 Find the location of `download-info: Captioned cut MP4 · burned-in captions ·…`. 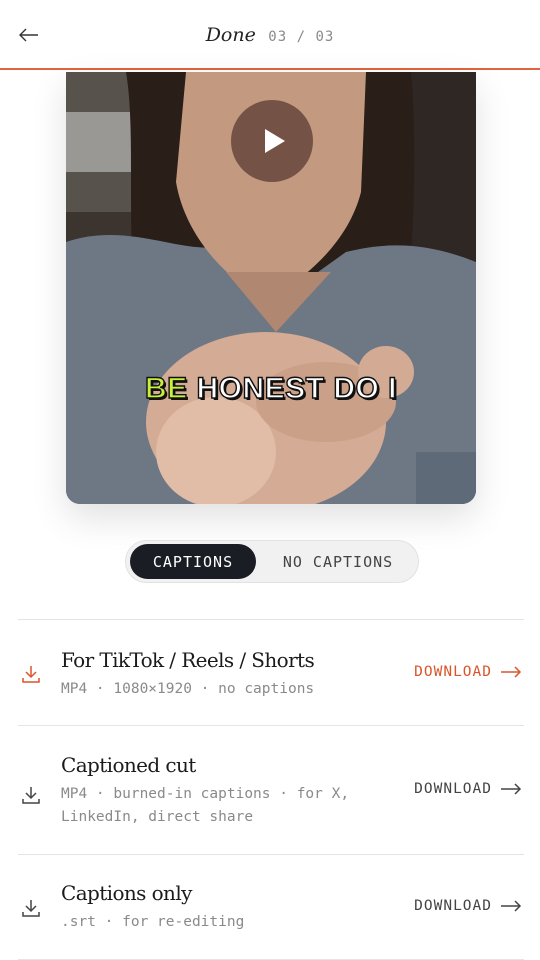

download-info: Captioned cut MP4 · burned-in captions ·… is located at coordinates (221, 791).